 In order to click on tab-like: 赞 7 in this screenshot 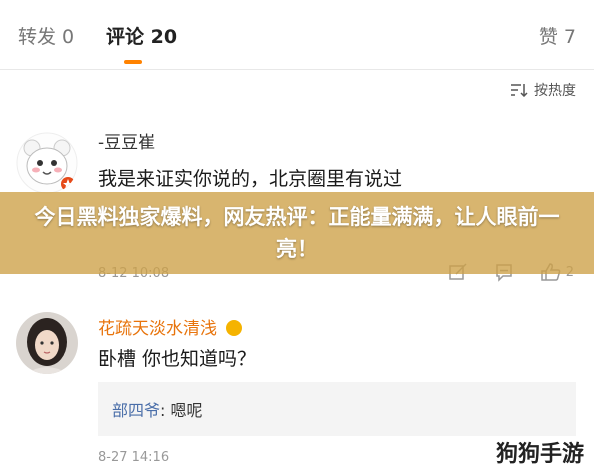, I will do `click(557, 35)`.